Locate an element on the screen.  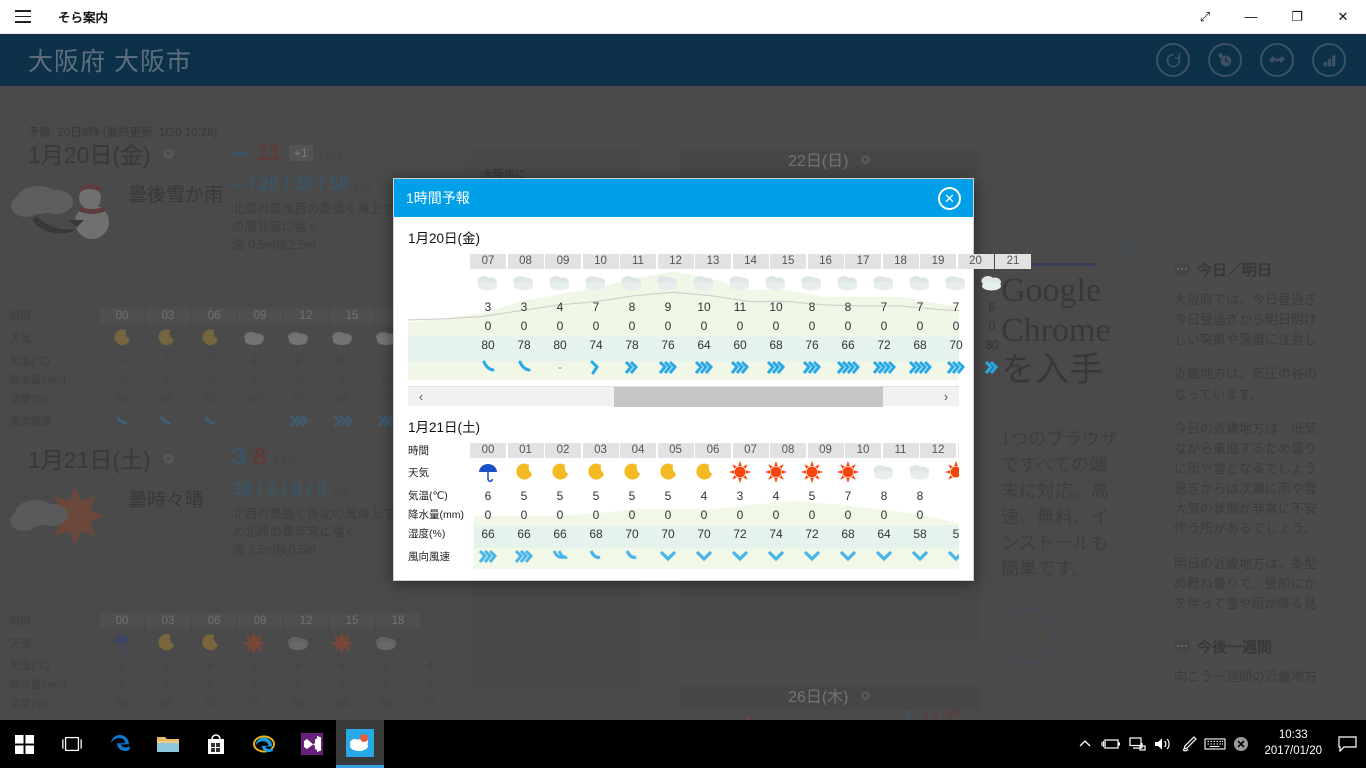
pen-icon is located at coordinates (1189, 744).